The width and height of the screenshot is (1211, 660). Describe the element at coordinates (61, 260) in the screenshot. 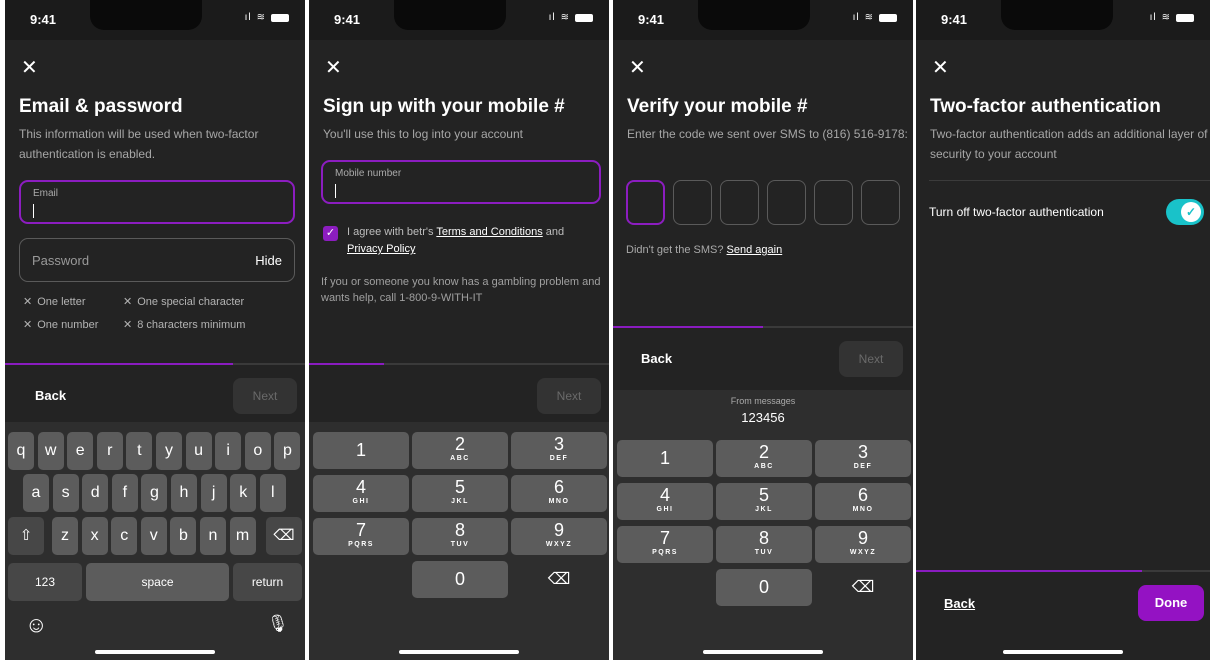

I see `password-placeholder: Password` at that location.